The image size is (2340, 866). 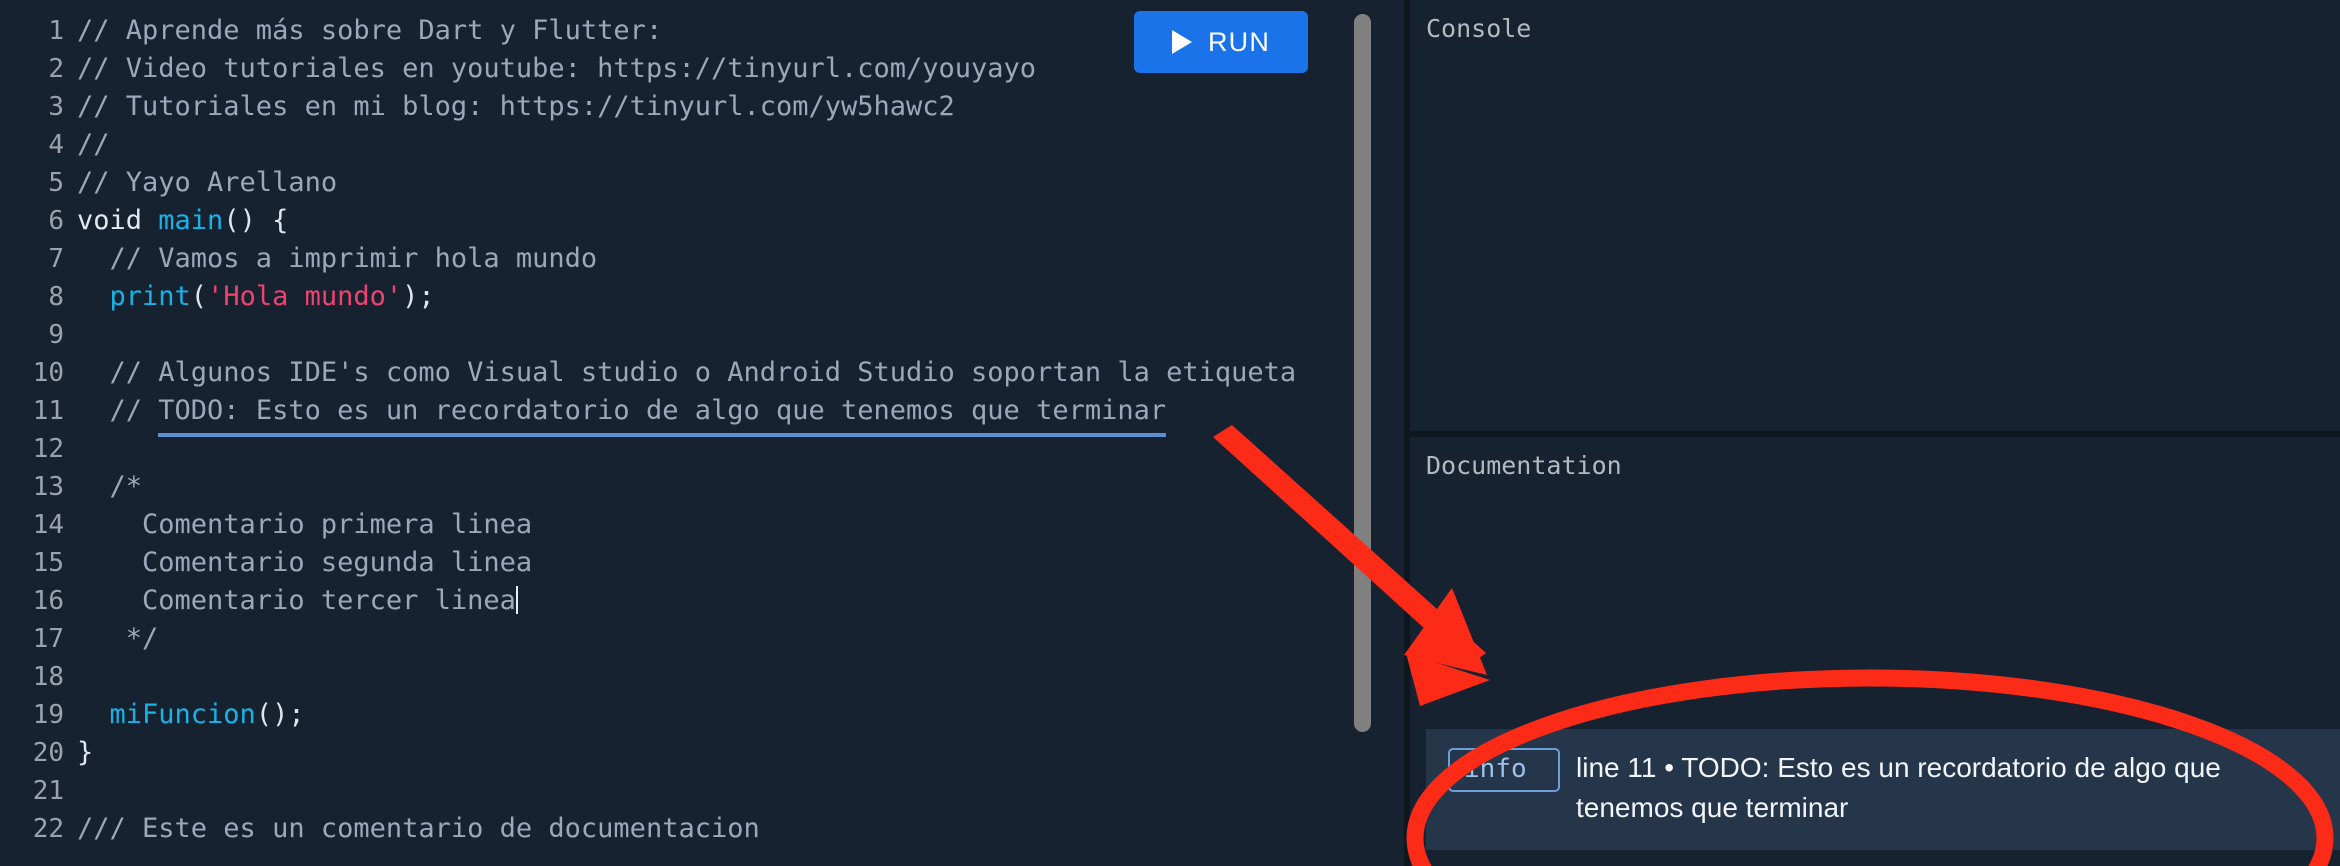 What do you see at coordinates (305, 524) in the screenshot?
I see `code-token: Comentario primera linea` at bounding box center [305, 524].